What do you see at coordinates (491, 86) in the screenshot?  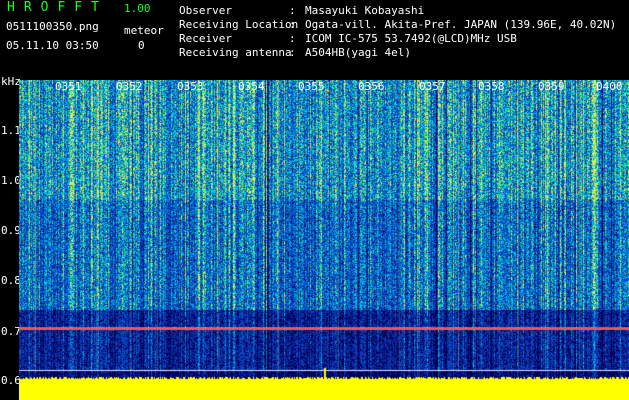 I see `time-tick-label: 0358` at bounding box center [491, 86].